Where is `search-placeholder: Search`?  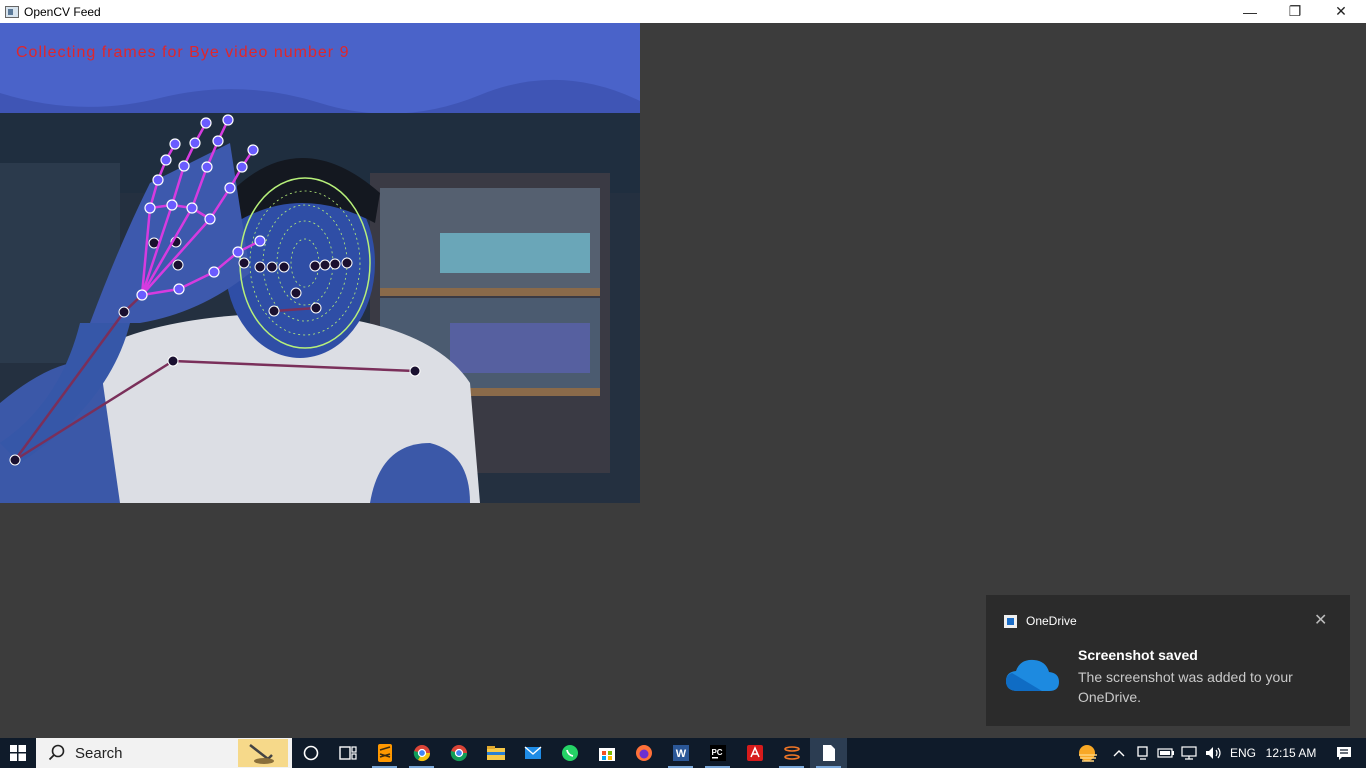 search-placeholder: Search is located at coordinates (99, 753).